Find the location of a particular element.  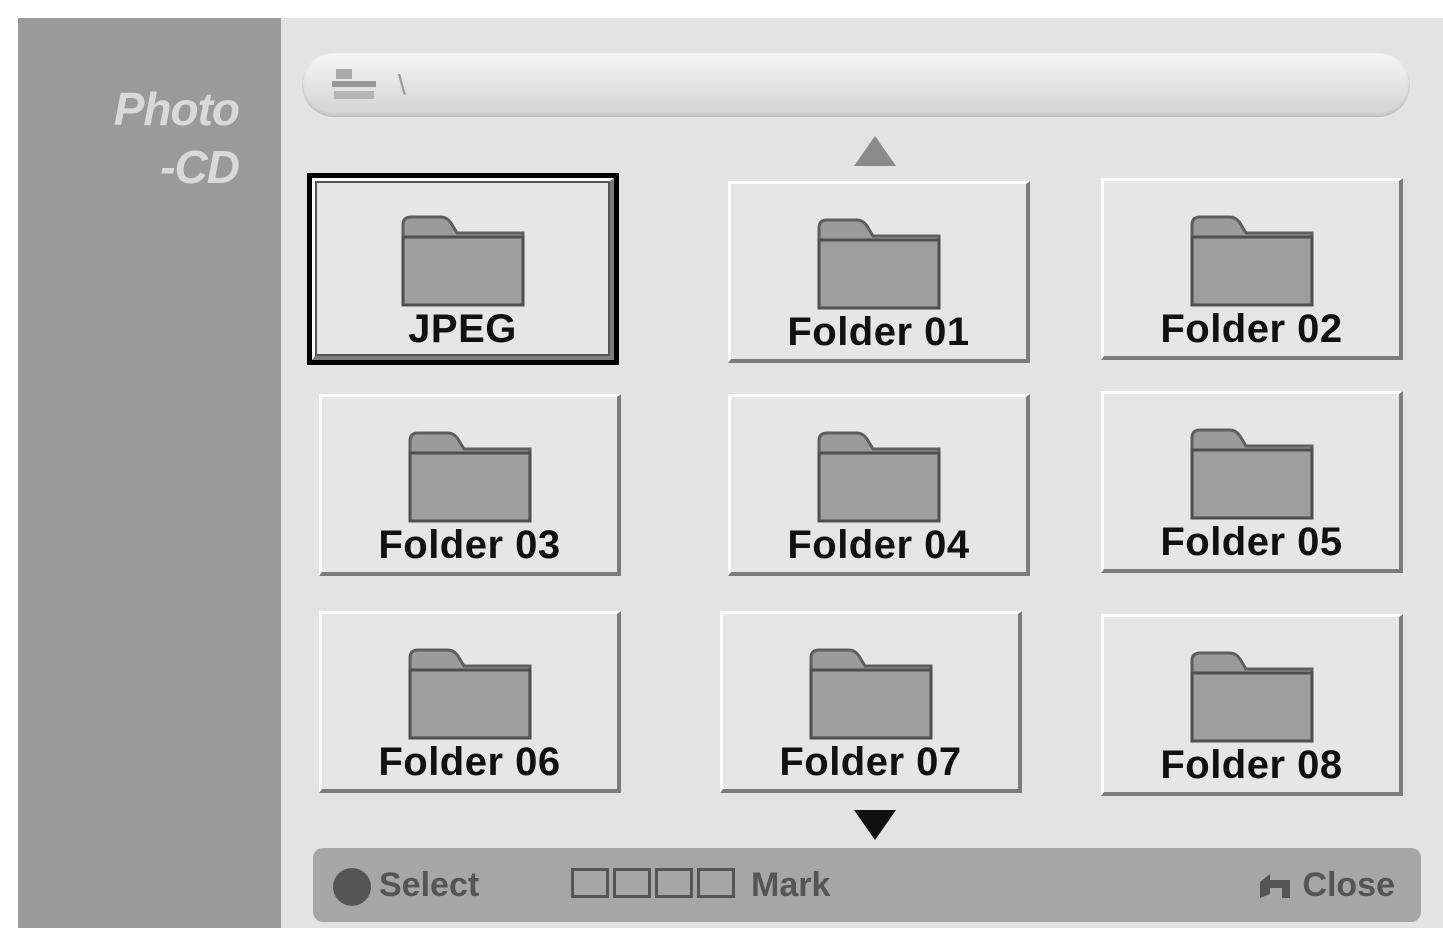

disc-drive-icon is located at coordinates (354, 84).